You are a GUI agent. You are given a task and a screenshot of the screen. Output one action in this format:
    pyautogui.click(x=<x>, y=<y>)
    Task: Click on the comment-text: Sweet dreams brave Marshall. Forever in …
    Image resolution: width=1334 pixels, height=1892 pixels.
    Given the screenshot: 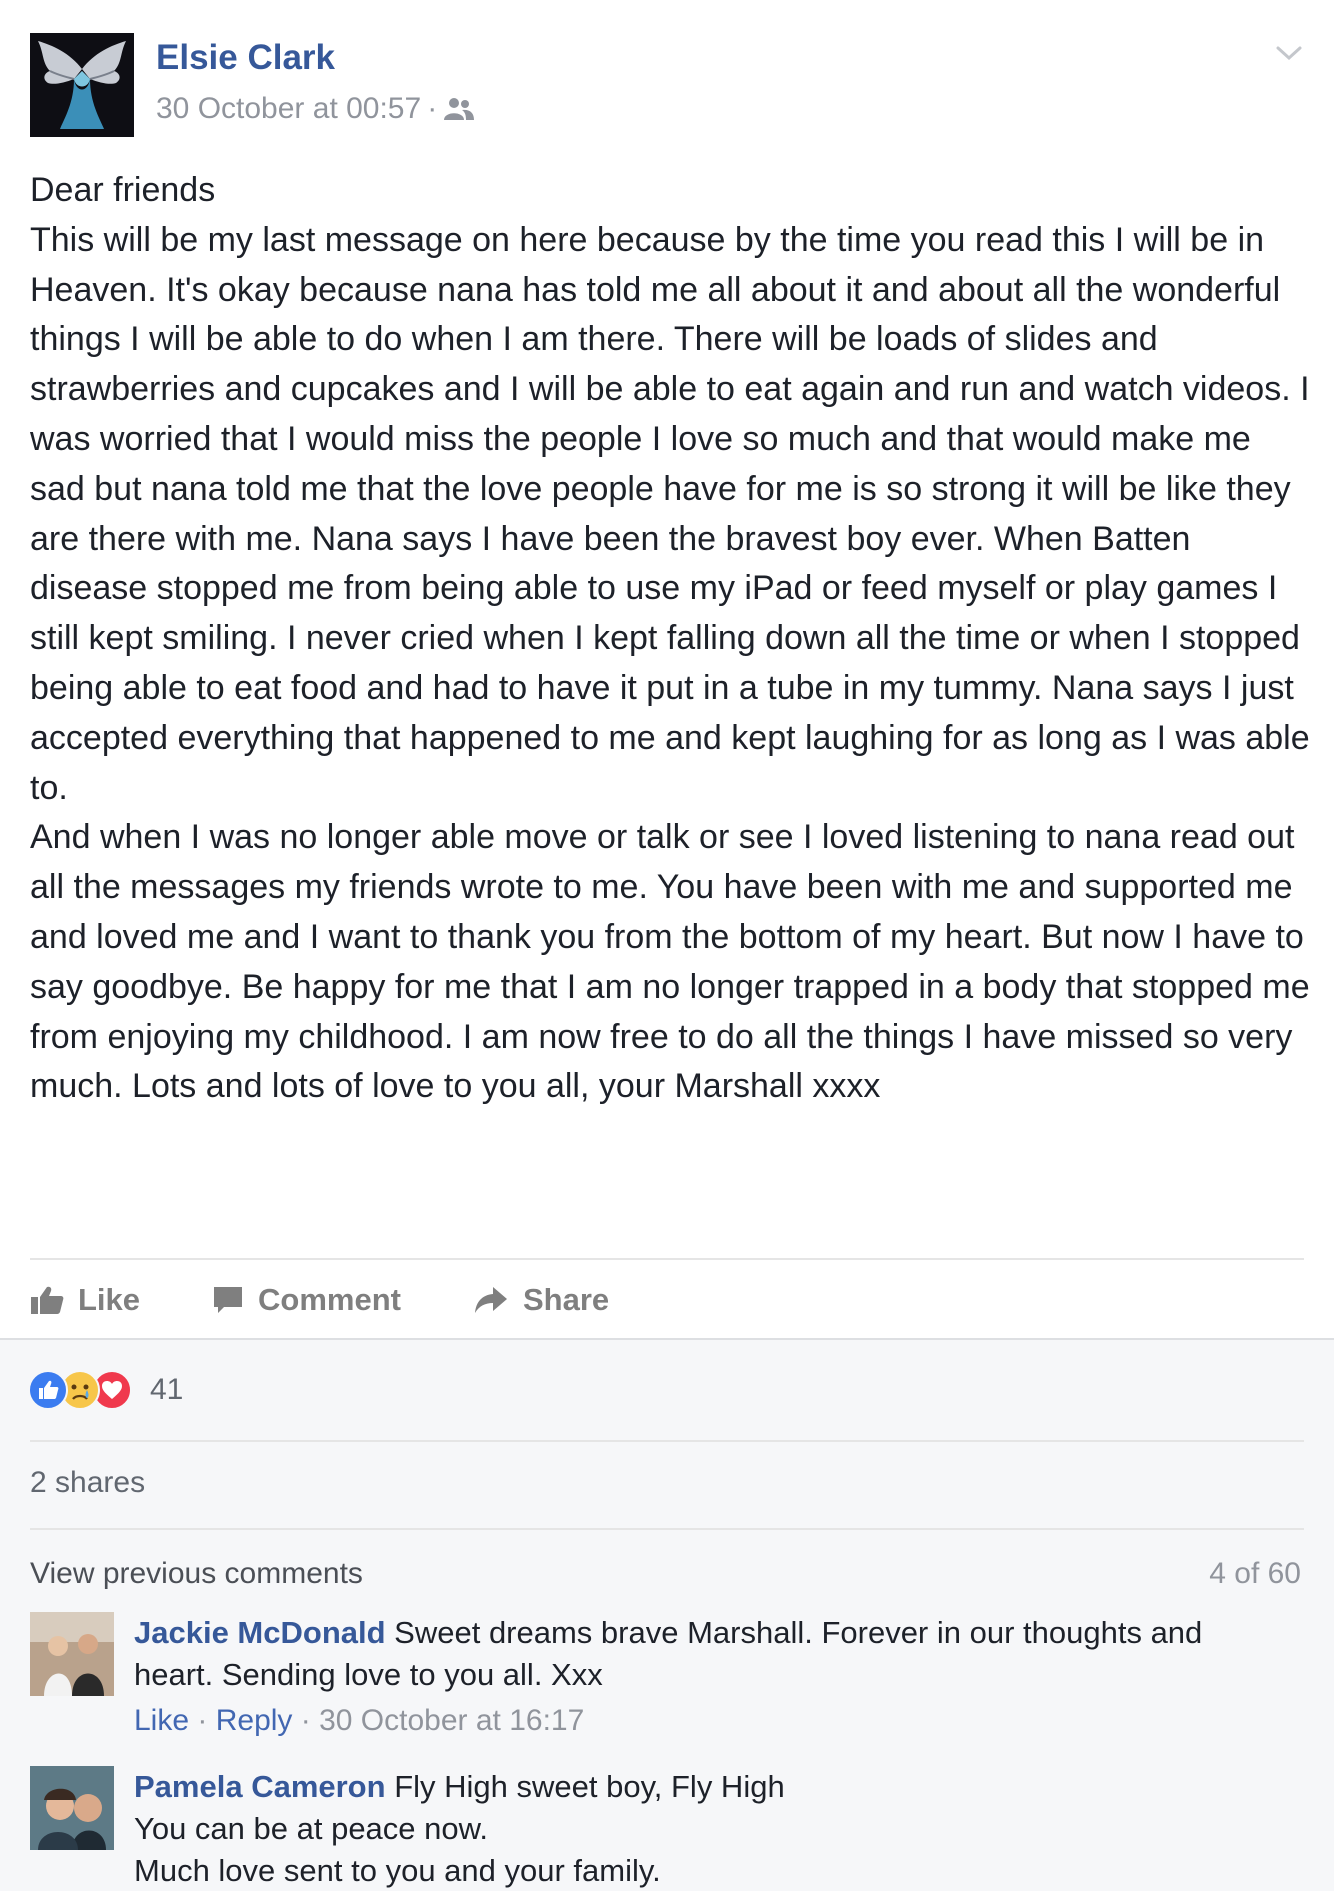 What is the action you would take?
    pyautogui.click(x=798, y=1632)
    